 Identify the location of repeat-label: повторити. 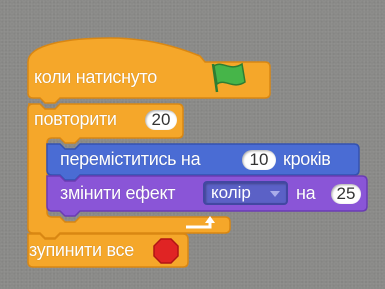
(75, 119).